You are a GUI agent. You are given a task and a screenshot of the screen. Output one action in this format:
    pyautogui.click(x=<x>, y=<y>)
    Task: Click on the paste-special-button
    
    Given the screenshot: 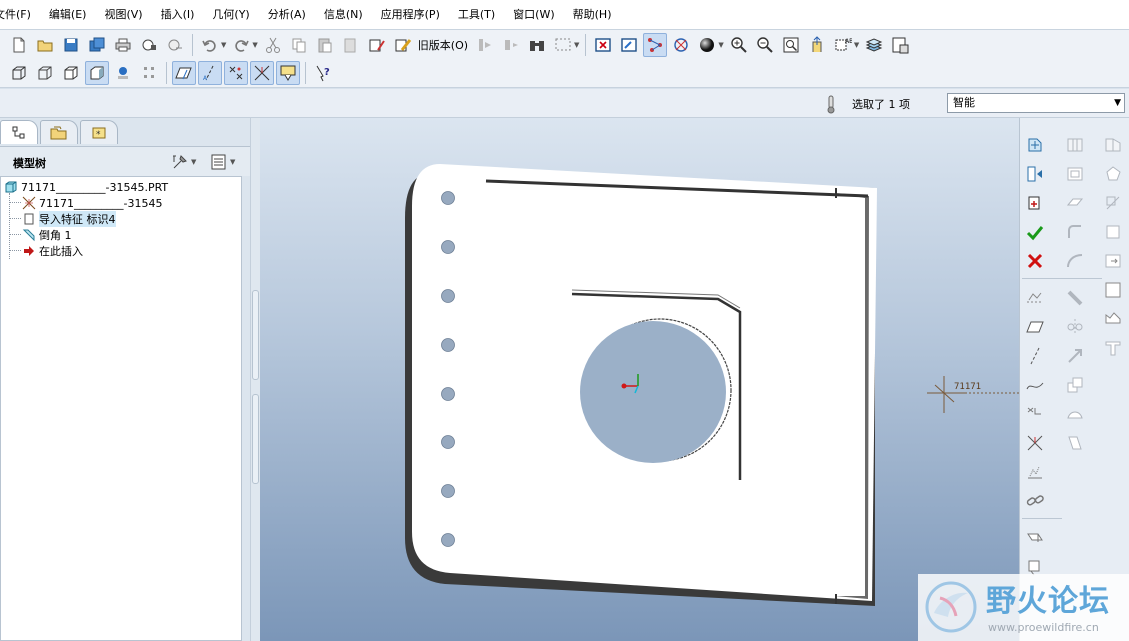 What is the action you would take?
    pyautogui.click(x=351, y=45)
    